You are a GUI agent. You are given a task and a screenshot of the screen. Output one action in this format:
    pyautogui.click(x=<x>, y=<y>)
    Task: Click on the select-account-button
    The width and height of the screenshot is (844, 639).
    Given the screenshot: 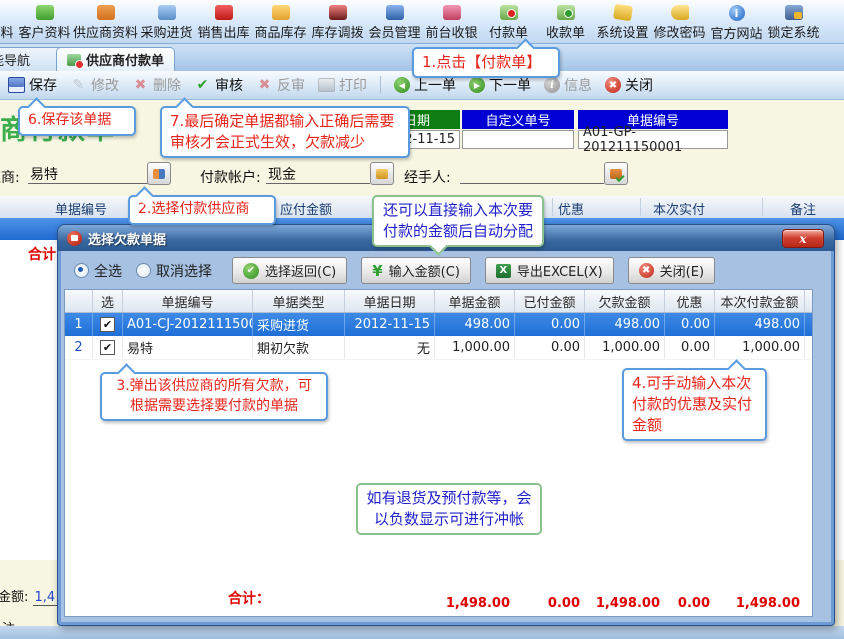 What is the action you would take?
    pyautogui.click(x=382, y=173)
    